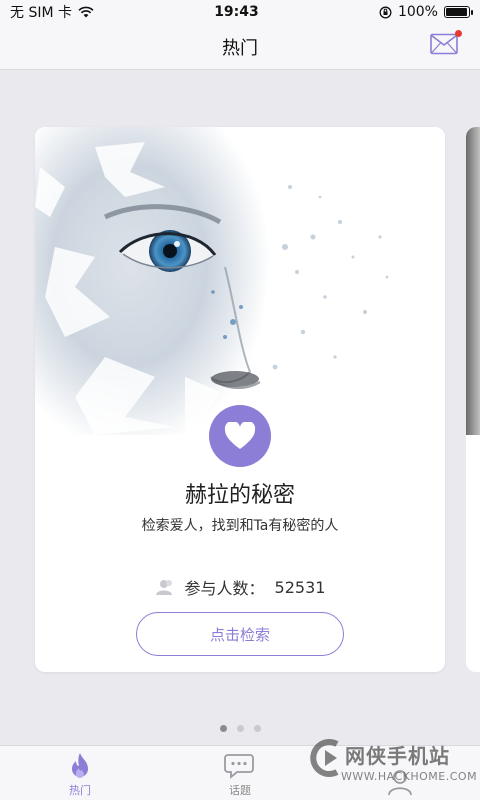 The width and height of the screenshot is (480, 800). What do you see at coordinates (236, 12) in the screenshot?
I see `clock: 19:43` at bounding box center [236, 12].